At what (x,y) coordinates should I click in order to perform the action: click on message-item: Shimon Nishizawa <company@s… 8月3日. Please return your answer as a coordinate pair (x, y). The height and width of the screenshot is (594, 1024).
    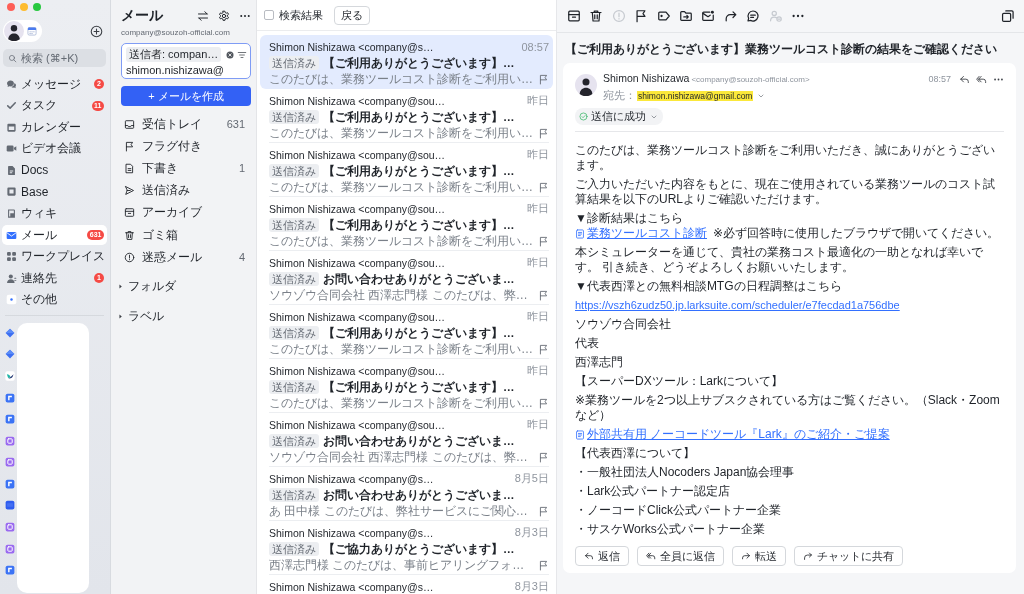
    Looking at the image, I should click on (406, 584).